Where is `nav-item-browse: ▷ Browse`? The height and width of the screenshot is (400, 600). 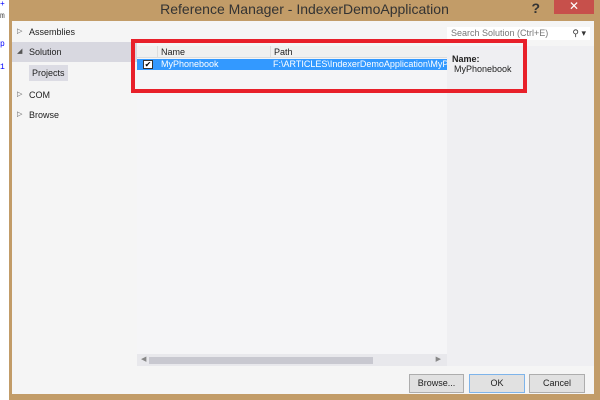
nav-item-browse: ▷ Browse is located at coordinates (74, 115).